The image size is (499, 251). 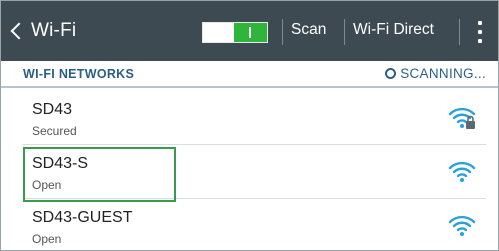 I want to click on toggle-on-indicator, so click(x=250, y=32).